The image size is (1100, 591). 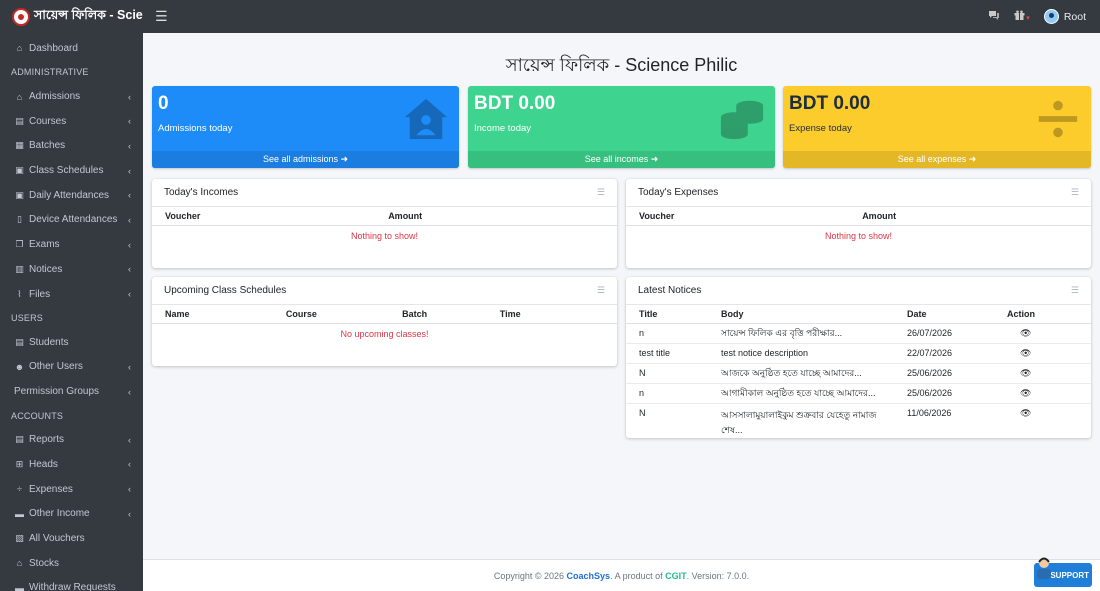 What do you see at coordinates (1042, 314) in the screenshot?
I see `column-header: Action` at bounding box center [1042, 314].